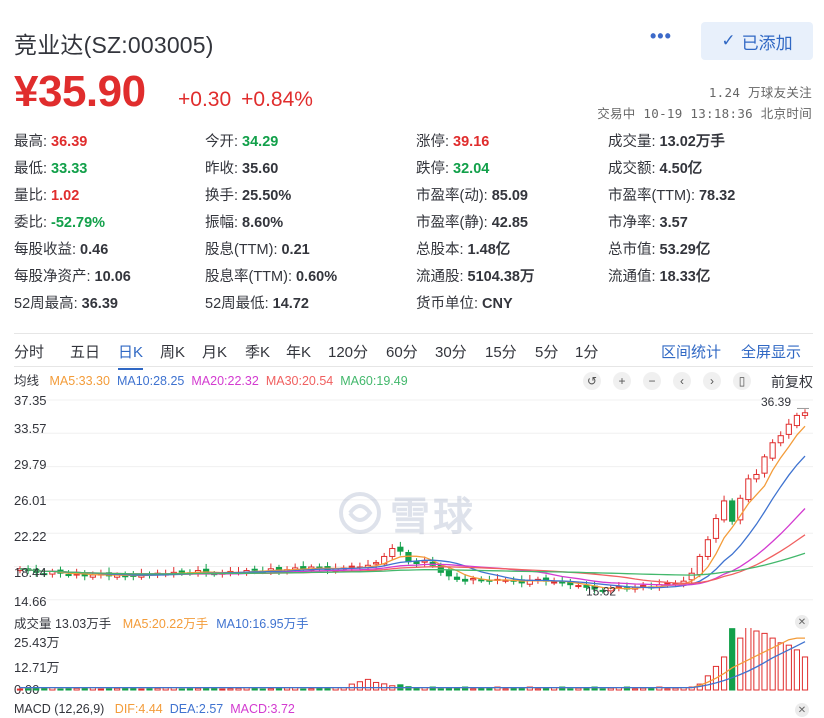 This screenshot has height=718, width=824. What do you see at coordinates (360, 513) in the screenshot?
I see `snowball-logo-icon` at bounding box center [360, 513].